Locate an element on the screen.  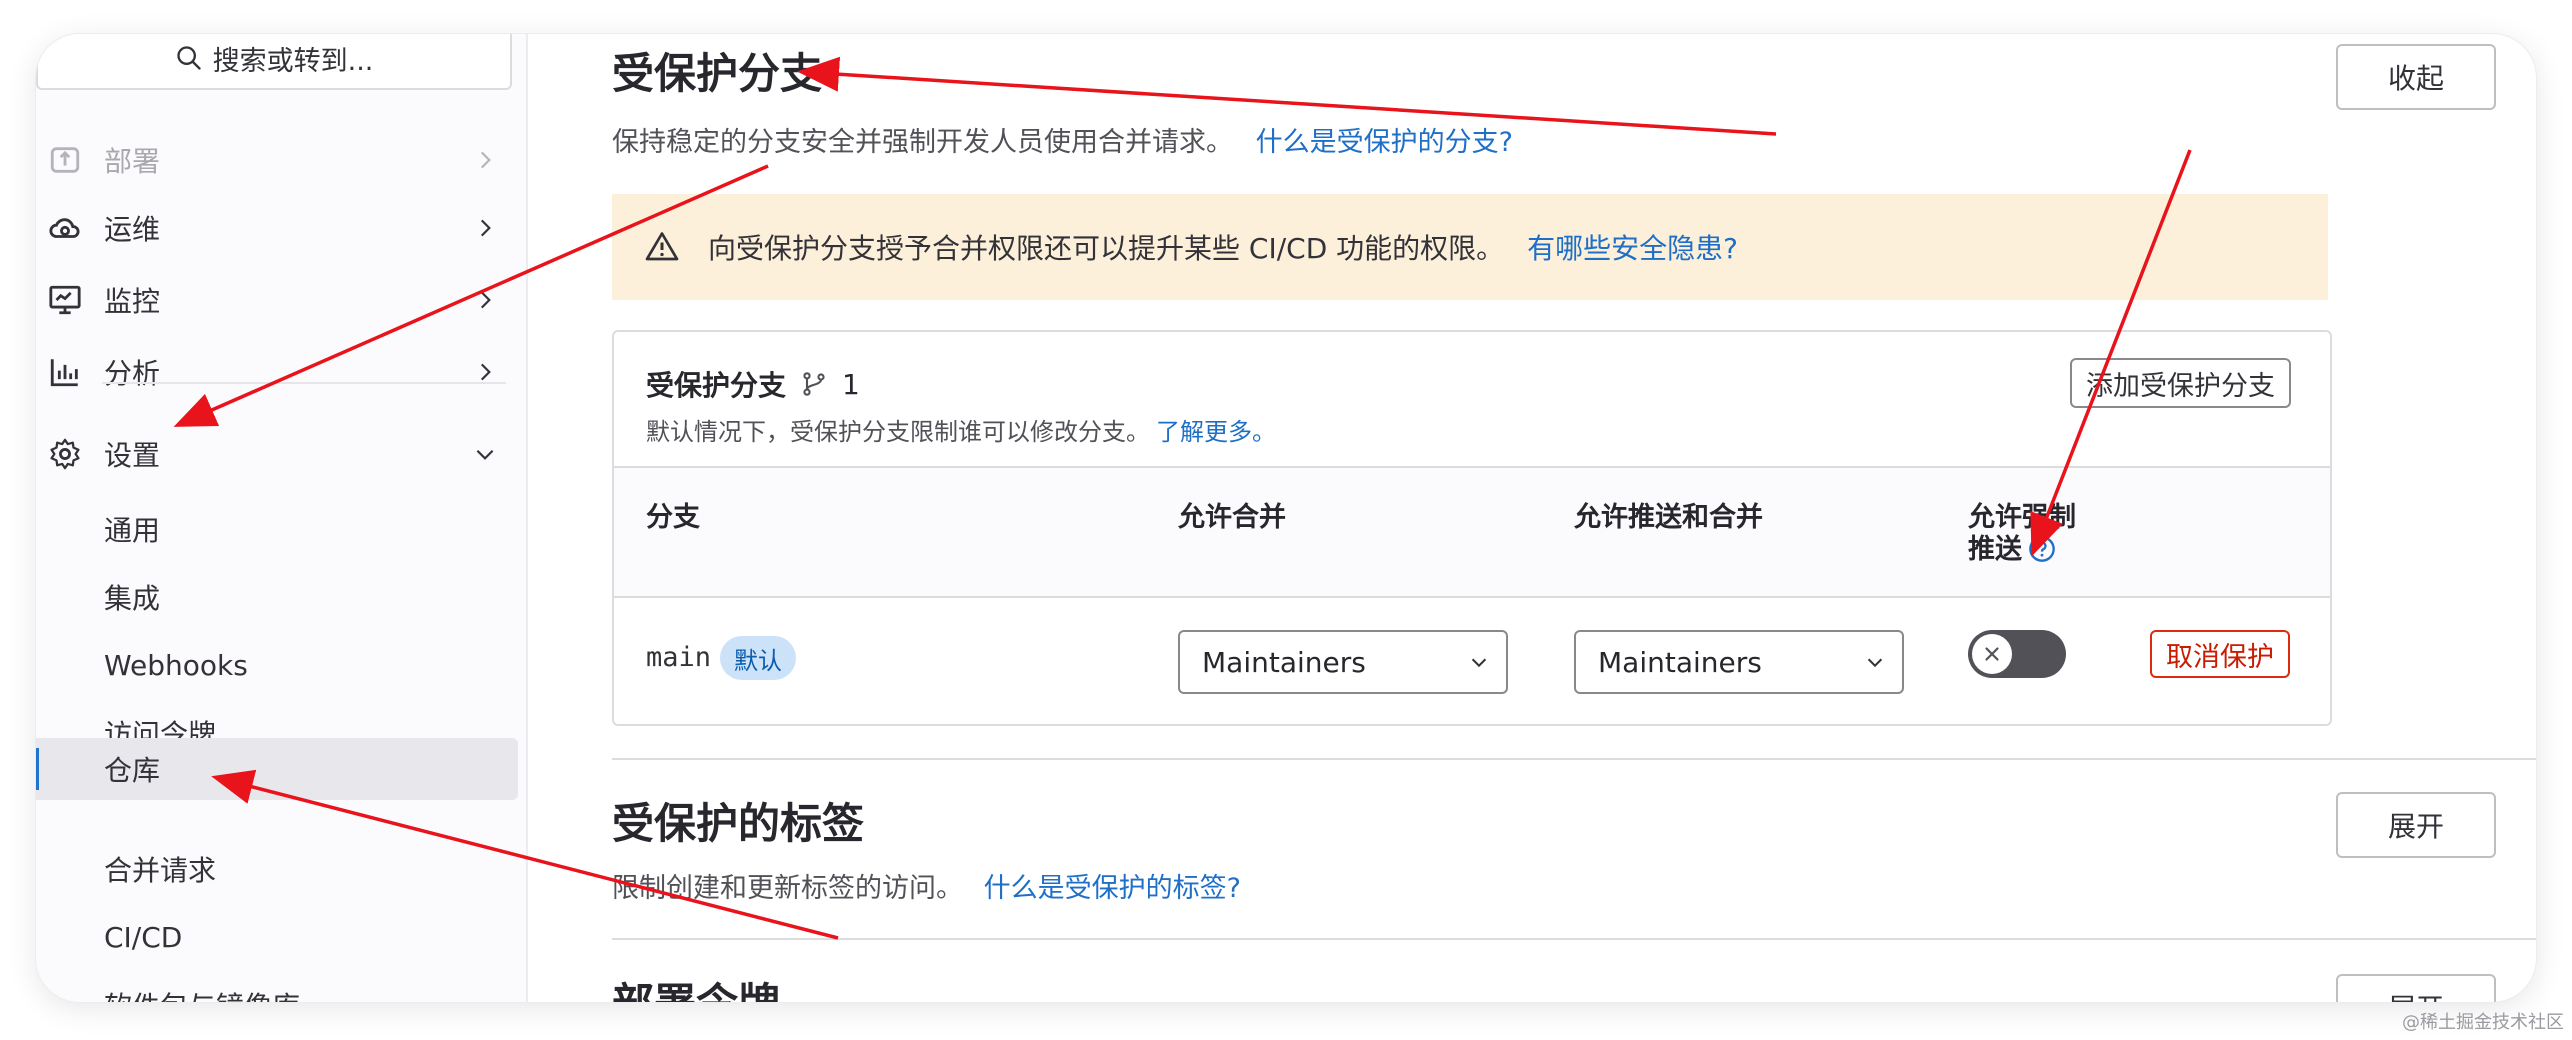
monitor-icon is located at coordinates (65, 300).